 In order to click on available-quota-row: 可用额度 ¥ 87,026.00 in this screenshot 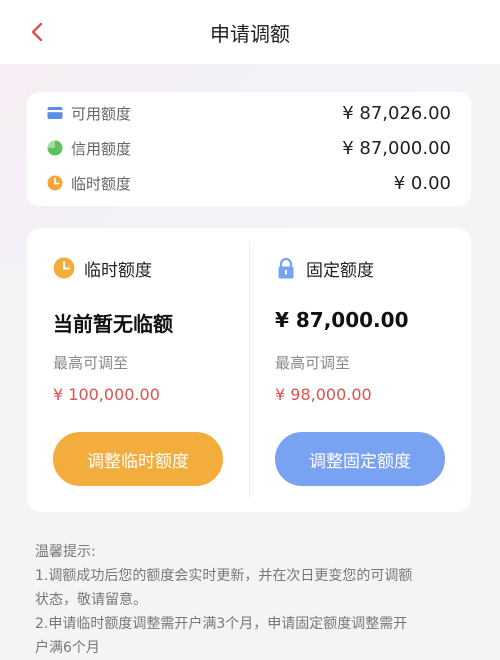, I will do `click(249, 113)`.